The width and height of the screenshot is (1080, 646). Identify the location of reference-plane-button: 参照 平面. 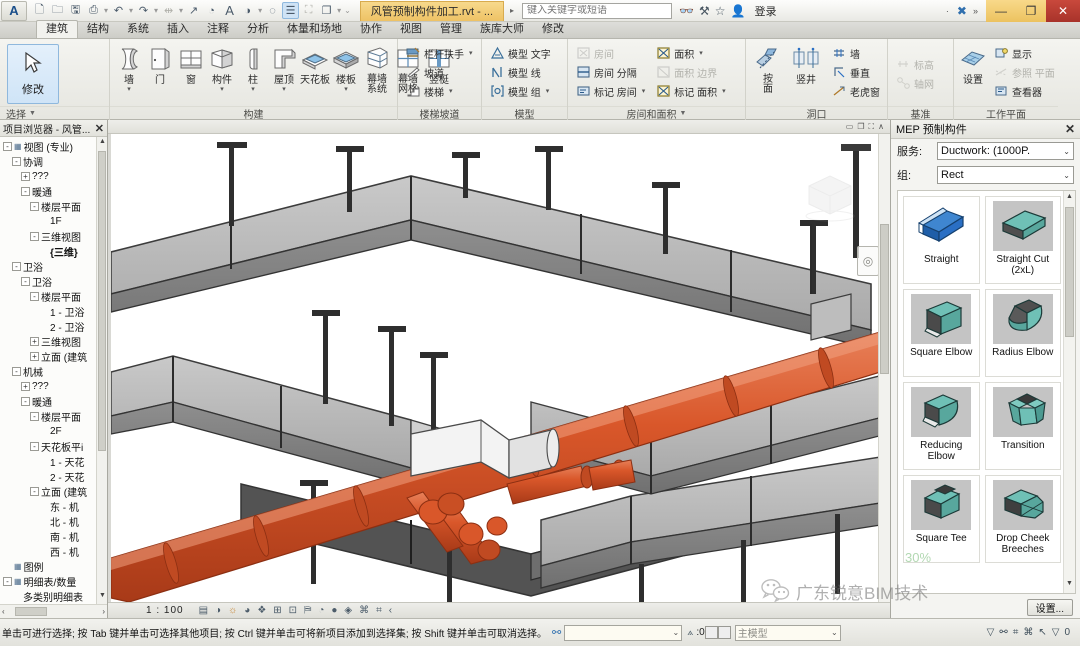
(1024, 72).